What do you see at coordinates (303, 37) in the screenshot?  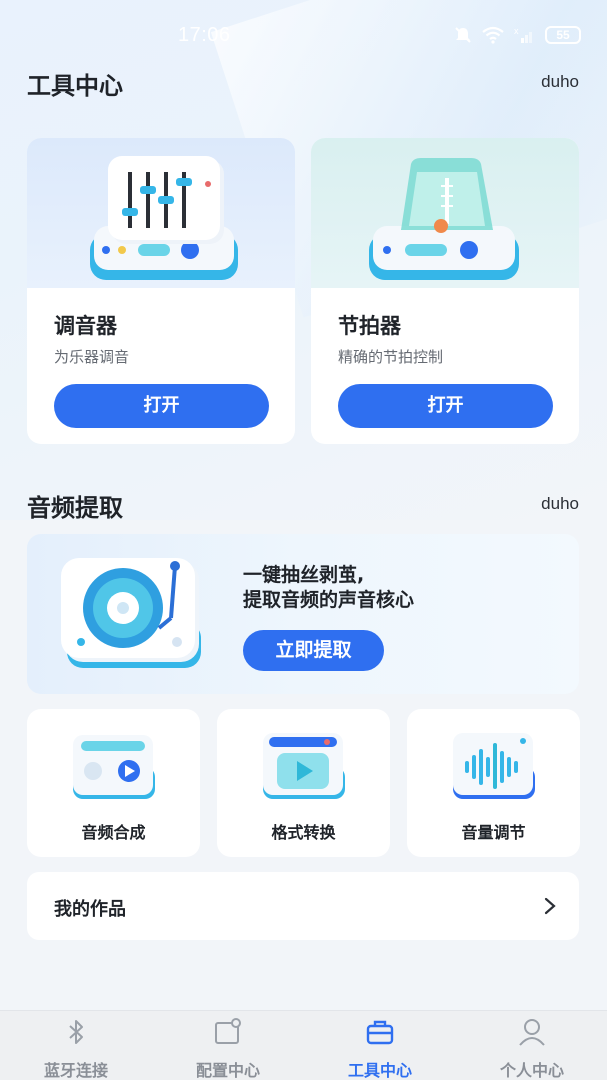 I see `status-bar: 17:06 x 55` at bounding box center [303, 37].